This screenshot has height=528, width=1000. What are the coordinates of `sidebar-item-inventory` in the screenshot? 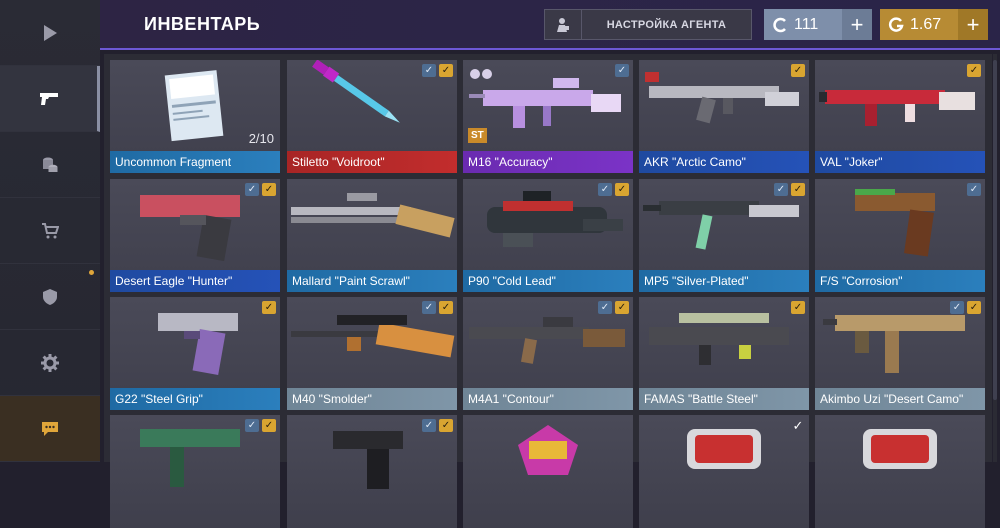 It's located at (50, 99).